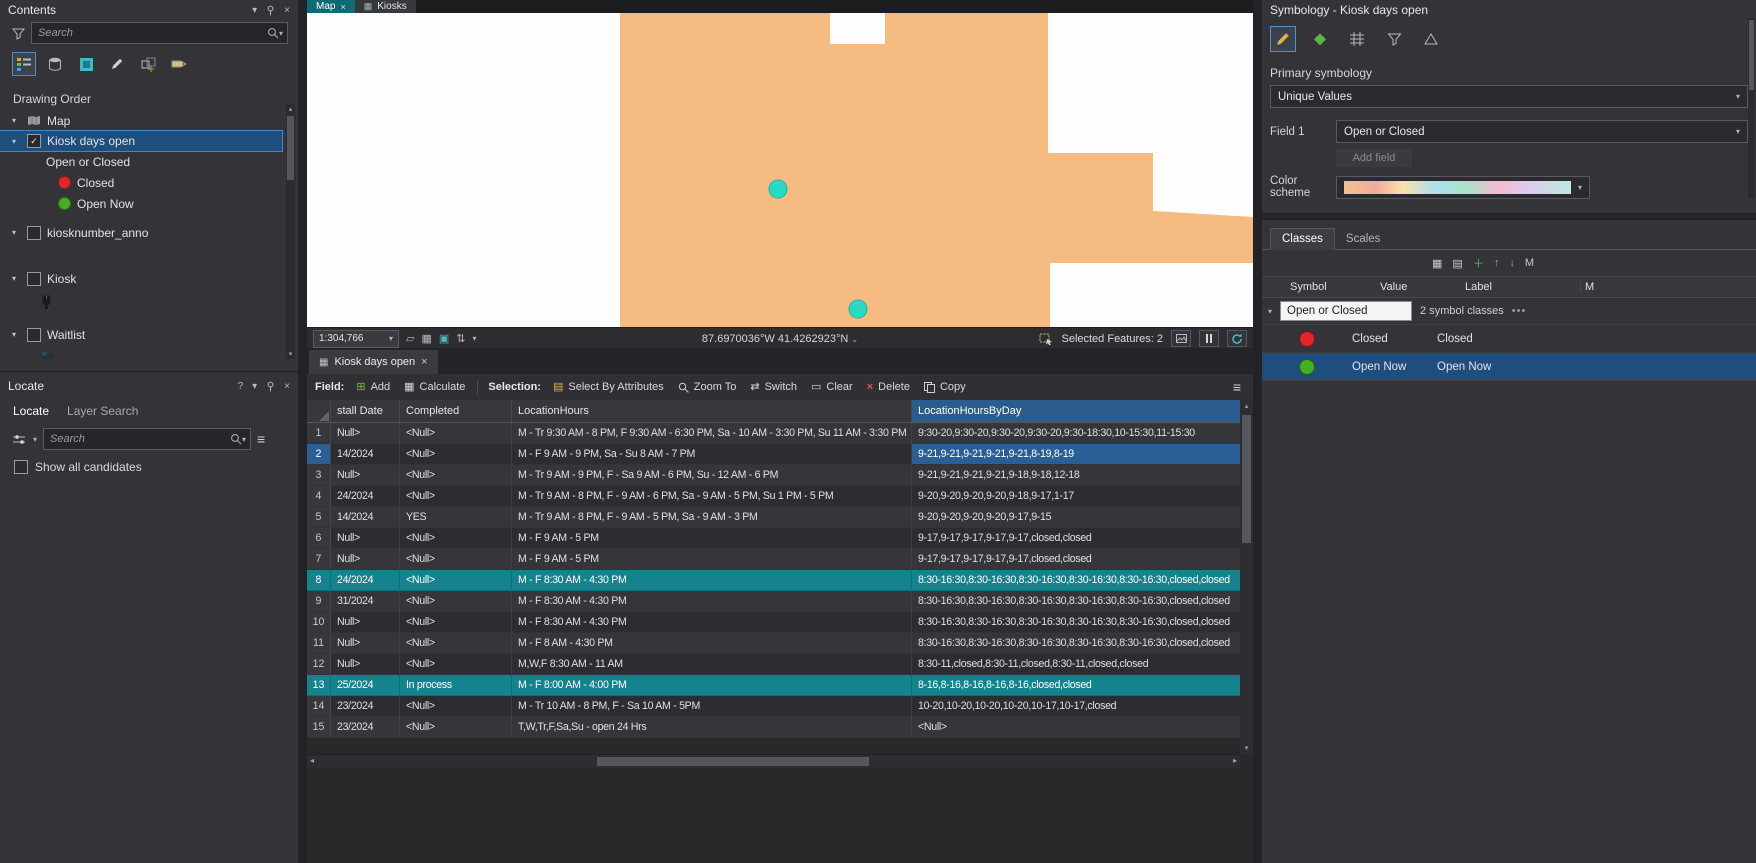 Image resolution: width=1756 pixels, height=863 pixels. I want to click on contents-search: ▾, so click(159, 33).